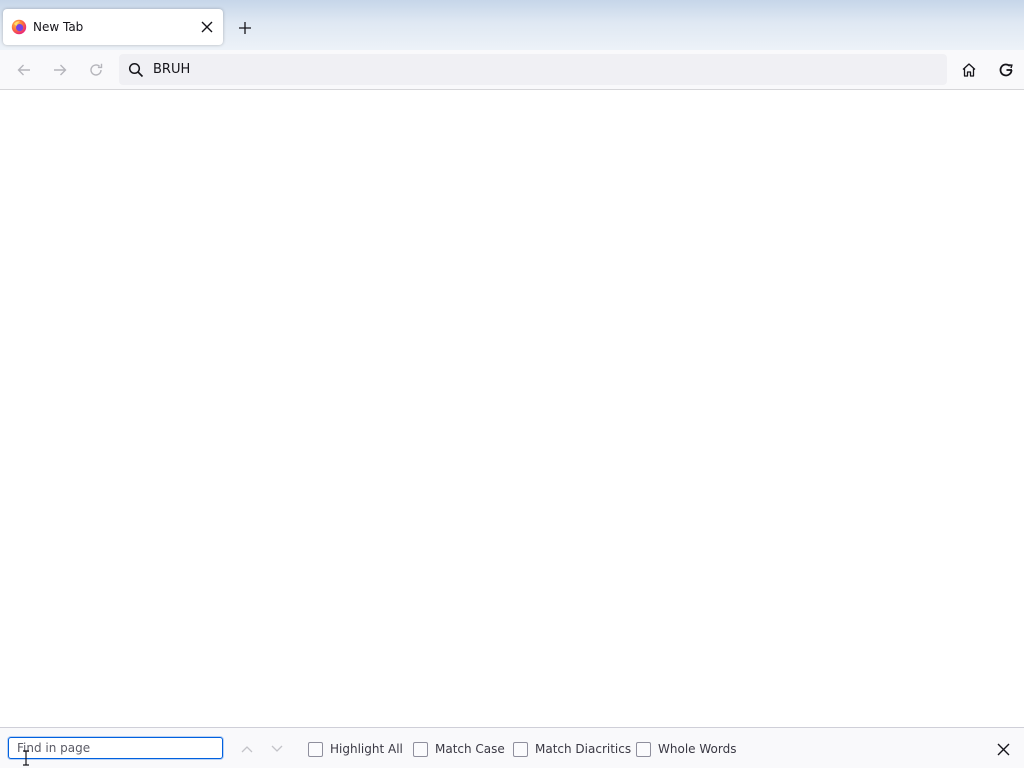 The height and width of the screenshot is (768, 1024). I want to click on forward-arrow-icon, so click(60, 70).